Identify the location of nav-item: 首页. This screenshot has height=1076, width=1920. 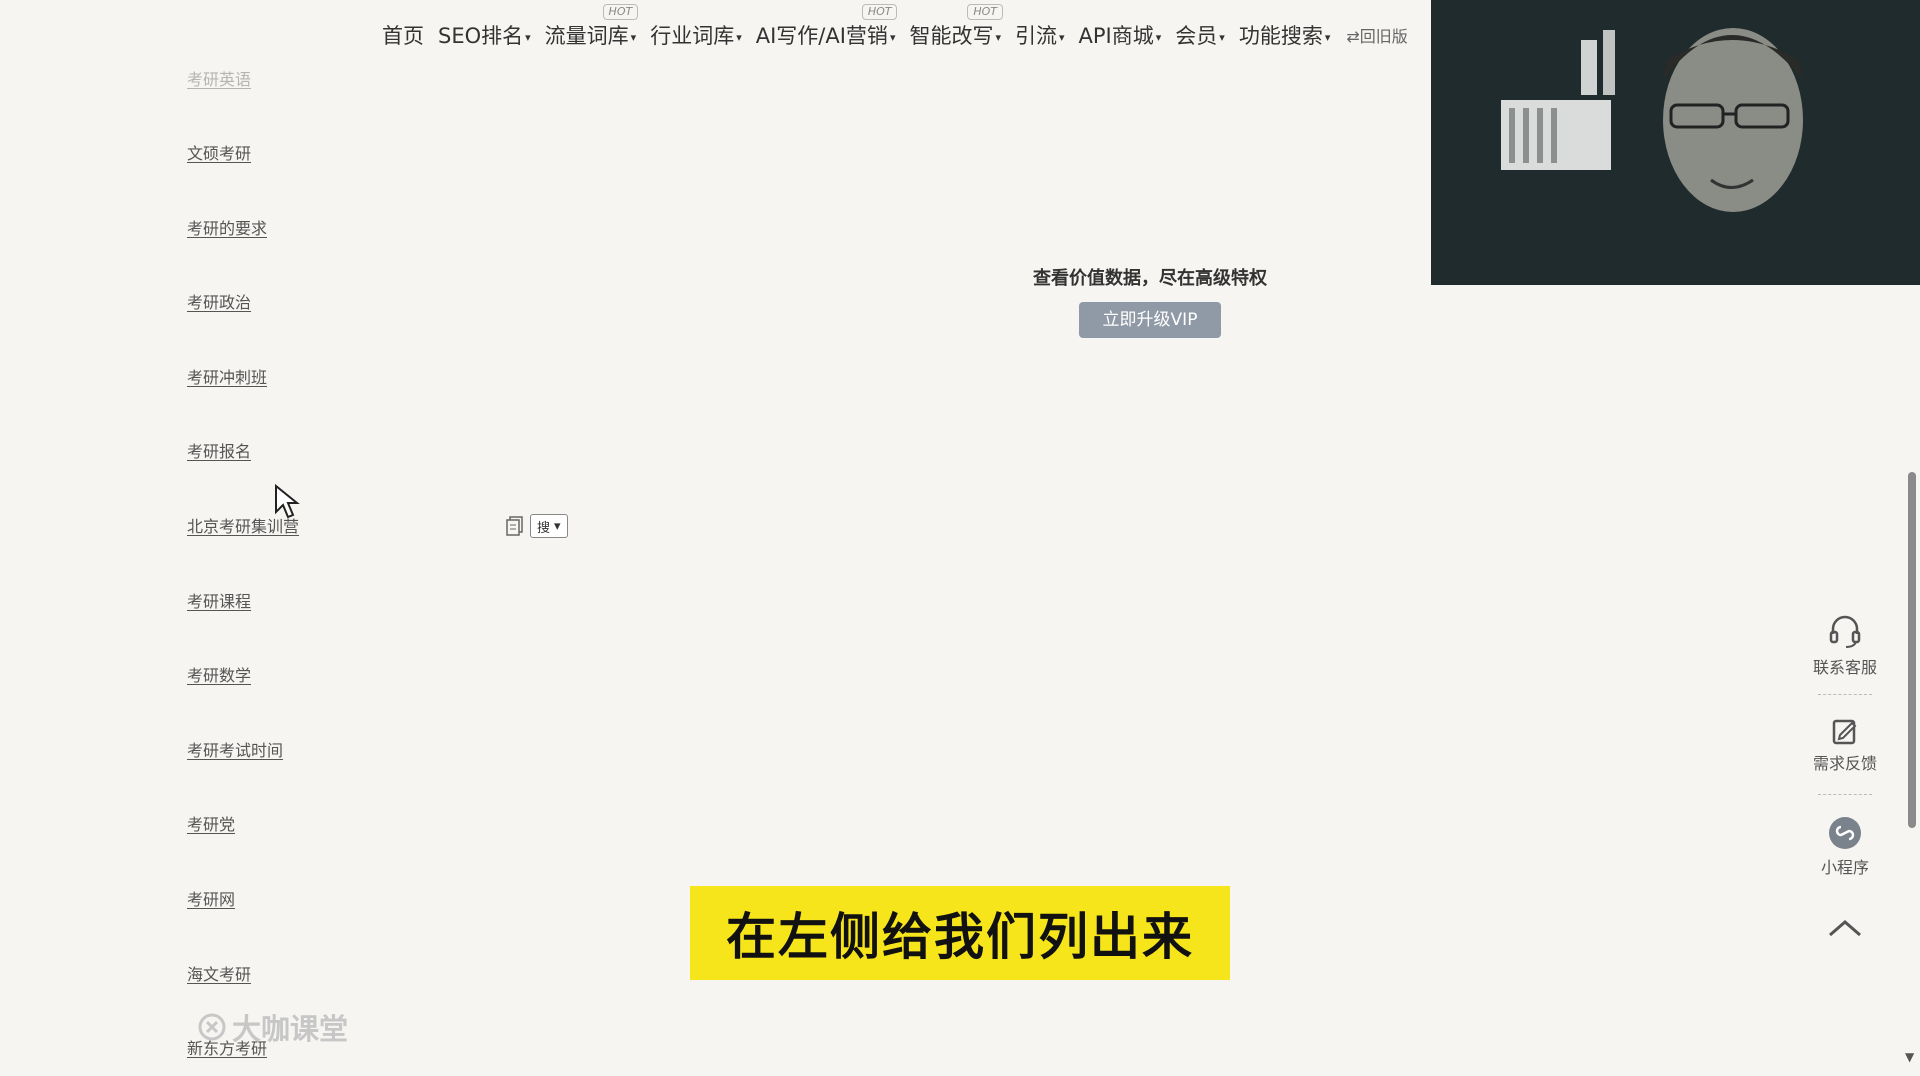
(403, 35).